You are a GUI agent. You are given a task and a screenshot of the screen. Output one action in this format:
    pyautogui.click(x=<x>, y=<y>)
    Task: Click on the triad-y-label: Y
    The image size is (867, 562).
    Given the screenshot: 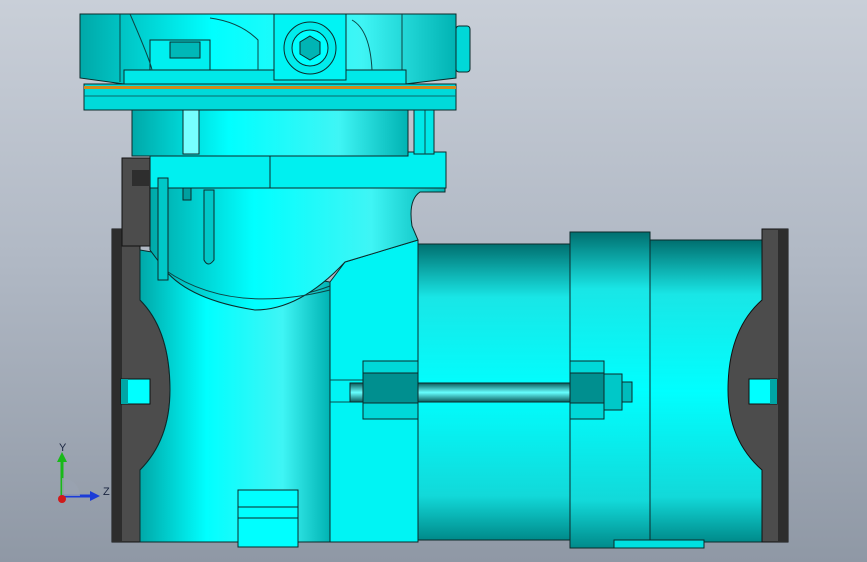 What is the action you would take?
    pyautogui.click(x=63, y=448)
    